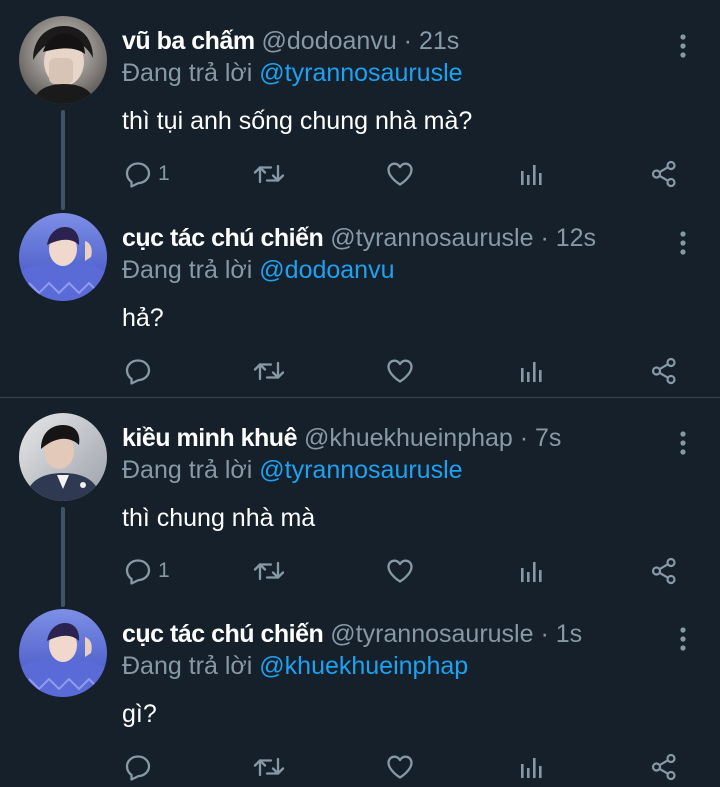 The image size is (720, 787). I want to click on tweet-text: thì chung nhà mà, so click(219, 518).